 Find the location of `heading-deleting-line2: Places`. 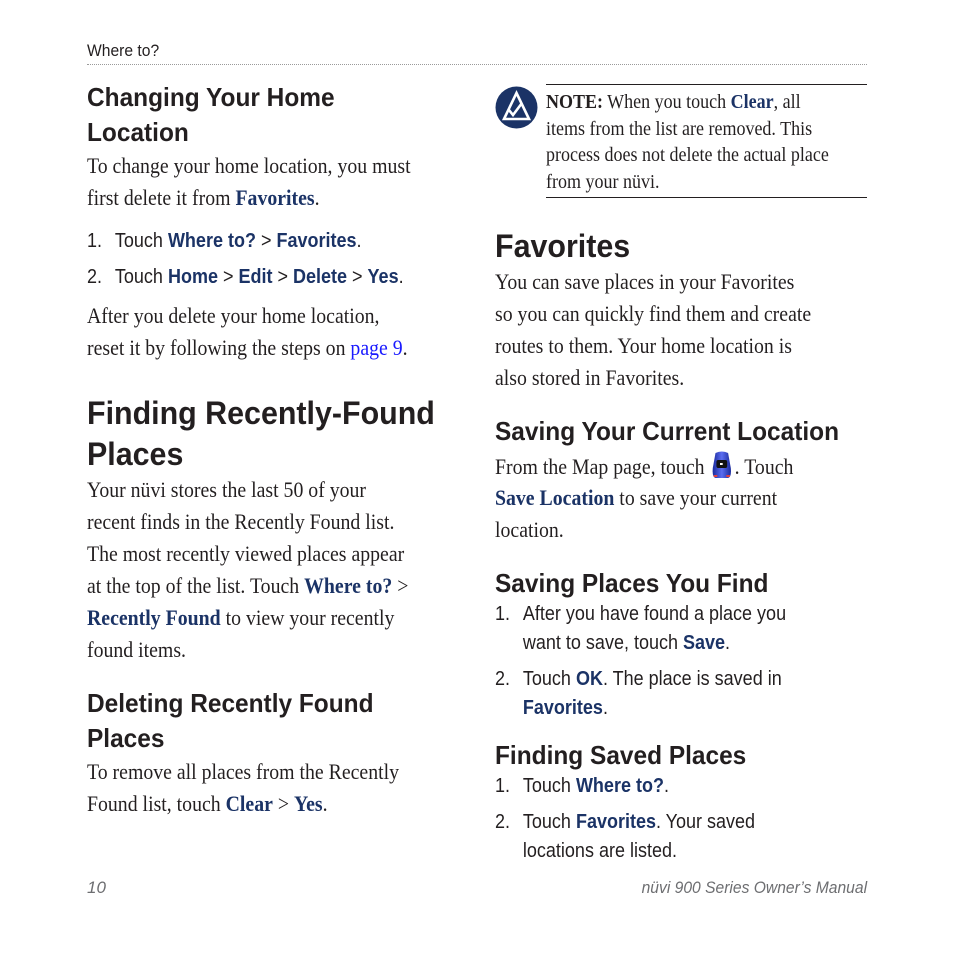

heading-deleting-line2: Places is located at coordinates (126, 738).